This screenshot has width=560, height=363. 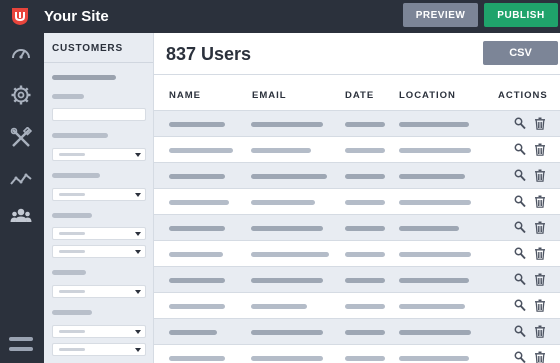 What do you see at coordinates (98, 48) in the screenshot?
I see `sidebar-heading: CUSTOMERS` at bounding box center [98, 48].